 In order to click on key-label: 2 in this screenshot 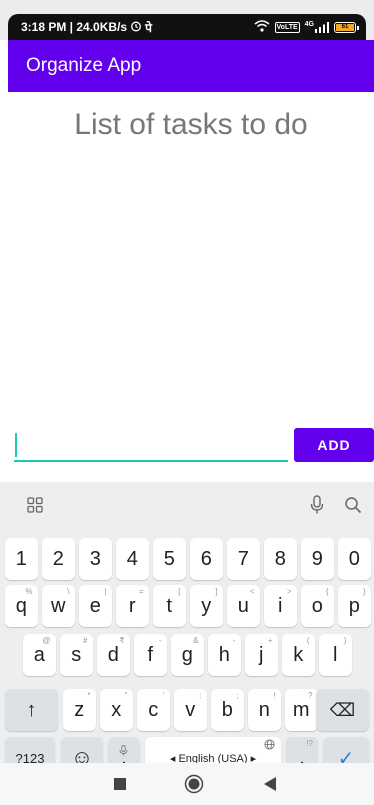, I will do `click(58, 558)`.